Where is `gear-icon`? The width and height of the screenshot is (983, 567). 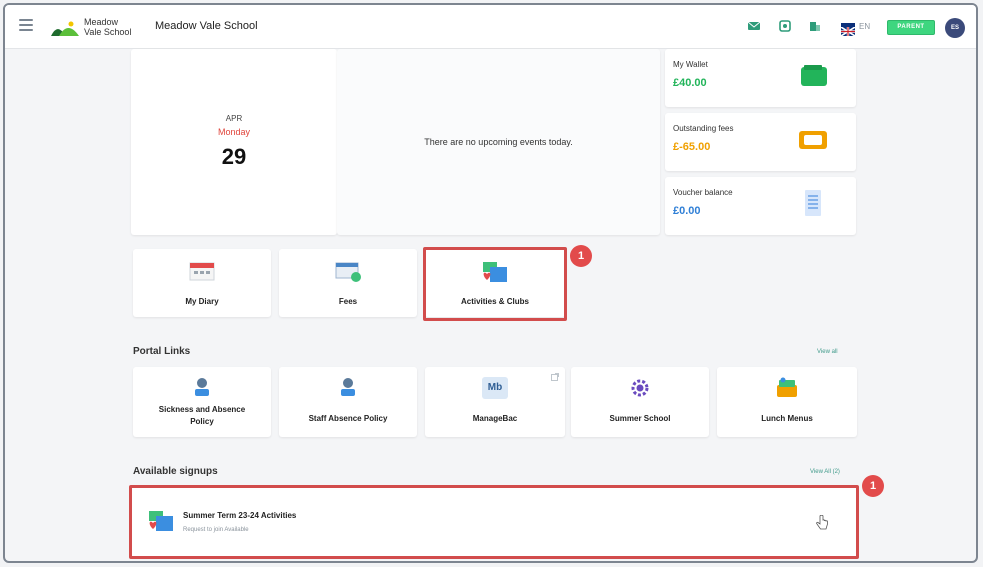 gear-icon is located at coordinates (640, 388).